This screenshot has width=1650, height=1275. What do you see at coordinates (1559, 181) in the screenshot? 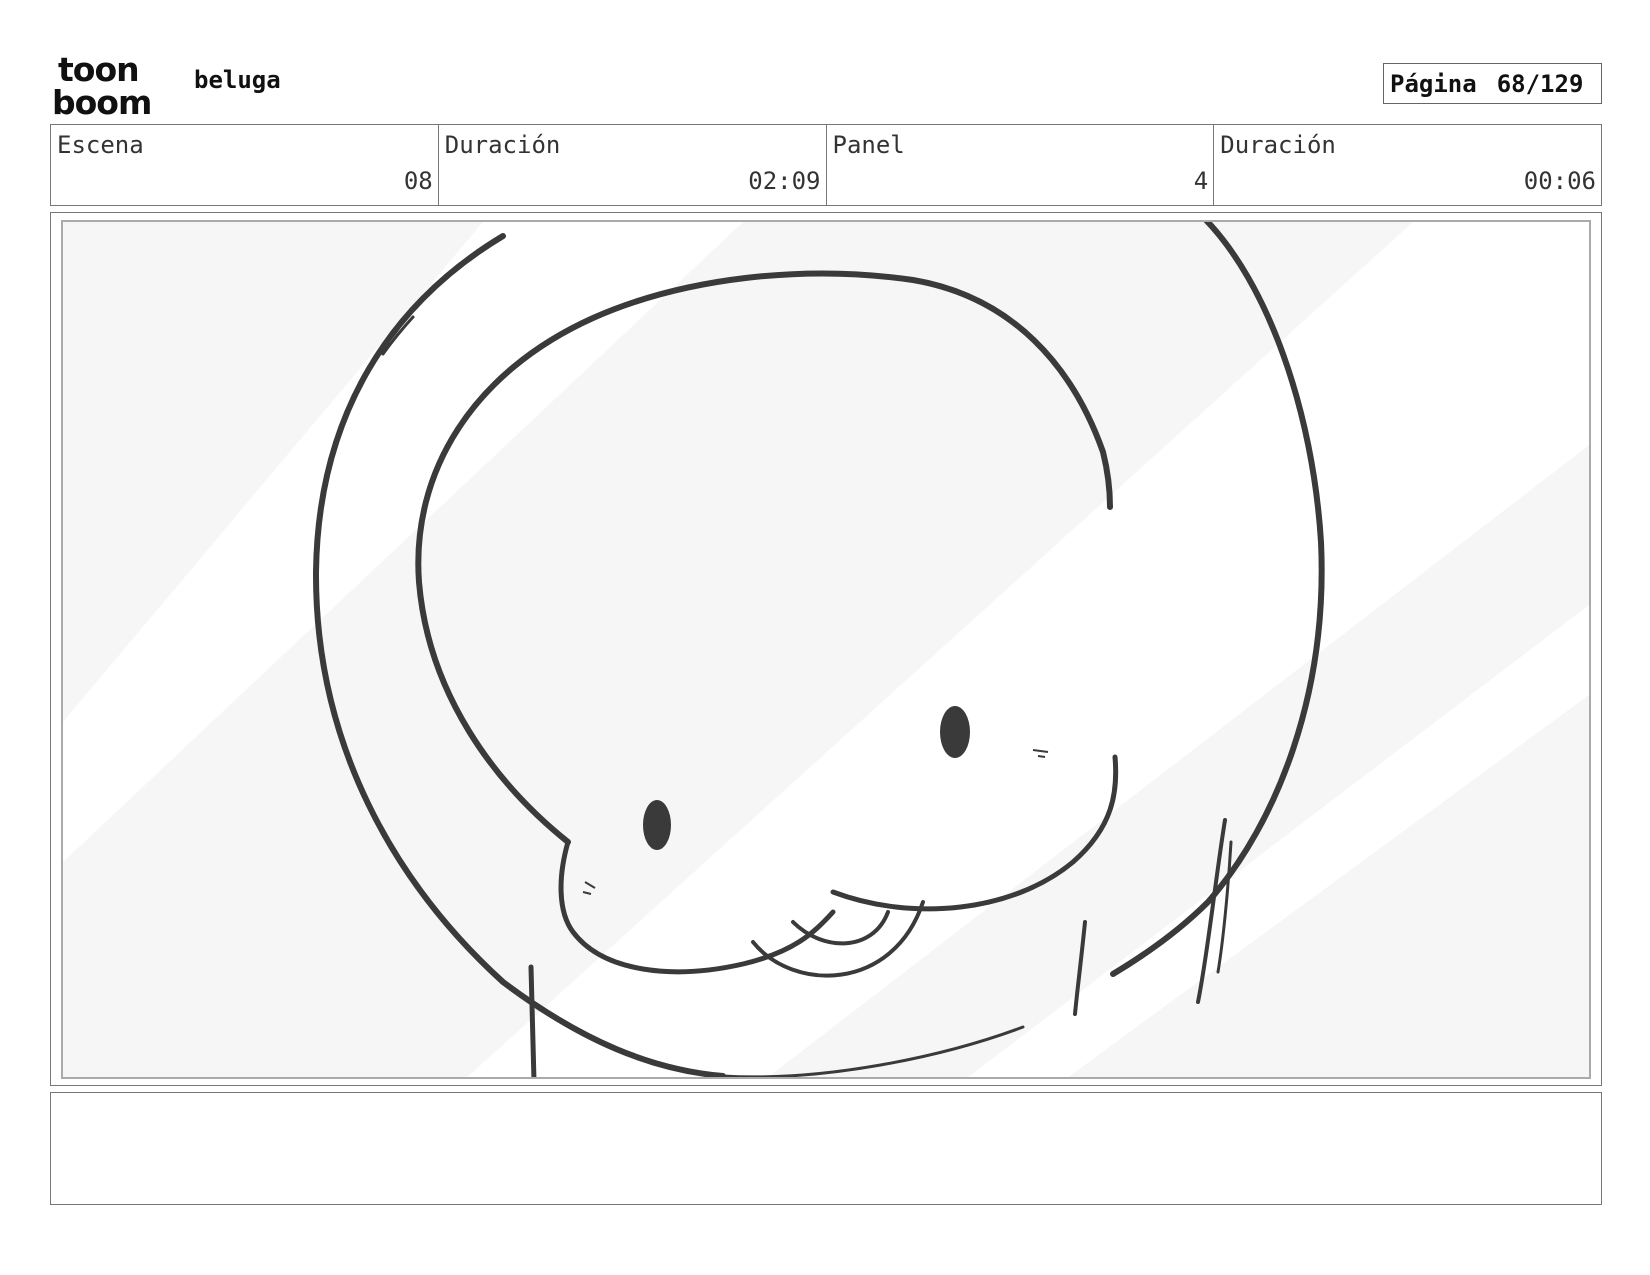
I see `panel-duration-value: 00:06` at bounding box center [1559, 181].